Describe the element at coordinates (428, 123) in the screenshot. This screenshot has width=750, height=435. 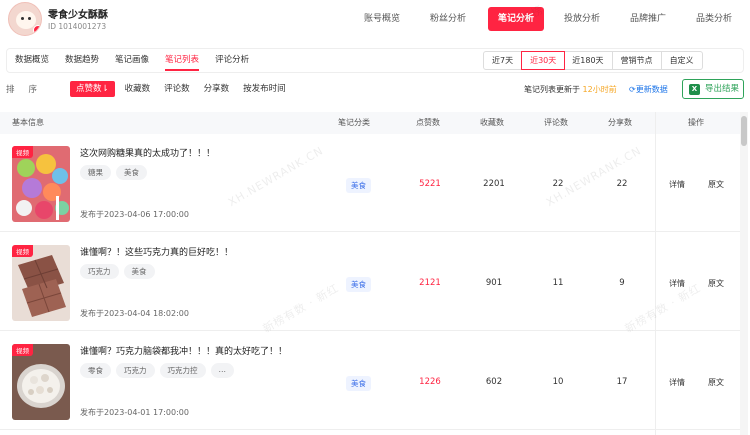
I see `col-likes: 点赞数` at that location.